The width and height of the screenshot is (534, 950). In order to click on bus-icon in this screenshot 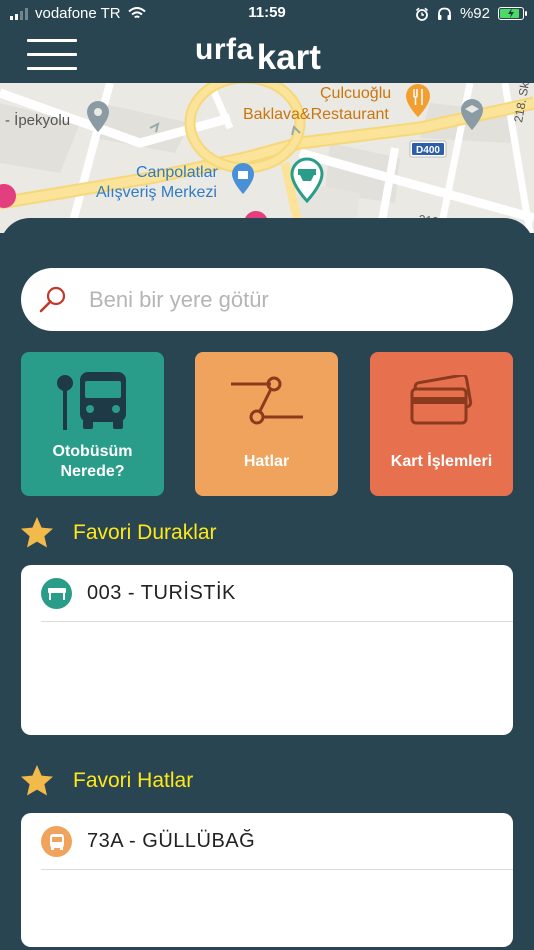, I will do `click(56, 841)`.